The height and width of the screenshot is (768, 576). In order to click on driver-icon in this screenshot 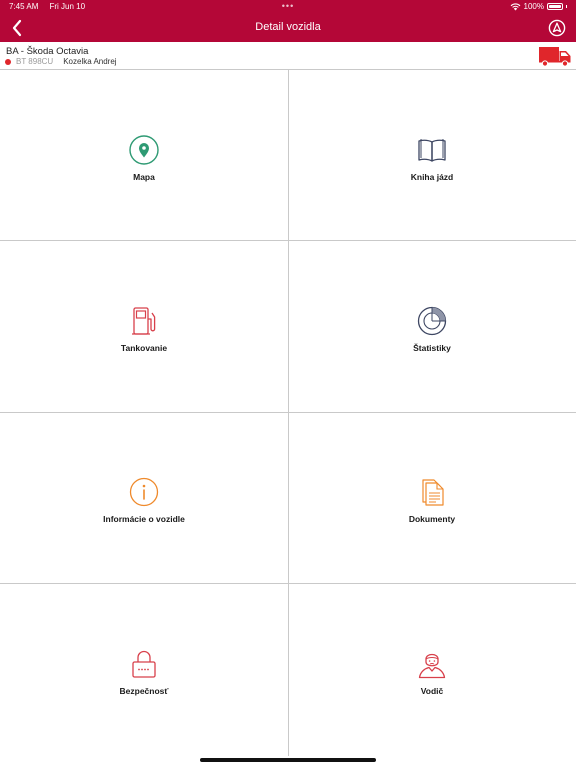, I will do `click(432, 665)`.